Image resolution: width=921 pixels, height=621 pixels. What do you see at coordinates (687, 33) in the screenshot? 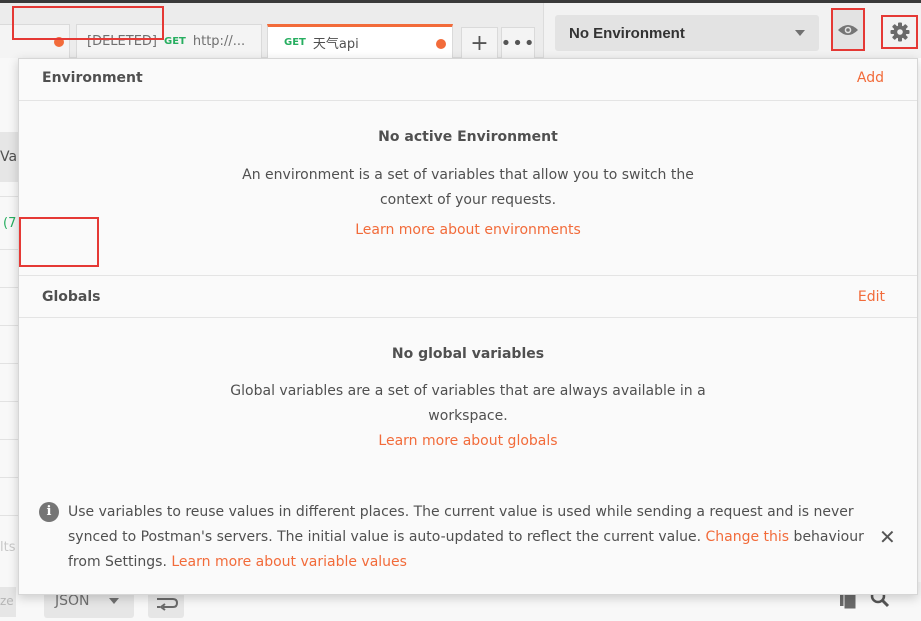
I see `environment-select: No Environment` at bounding box center [687, 33].